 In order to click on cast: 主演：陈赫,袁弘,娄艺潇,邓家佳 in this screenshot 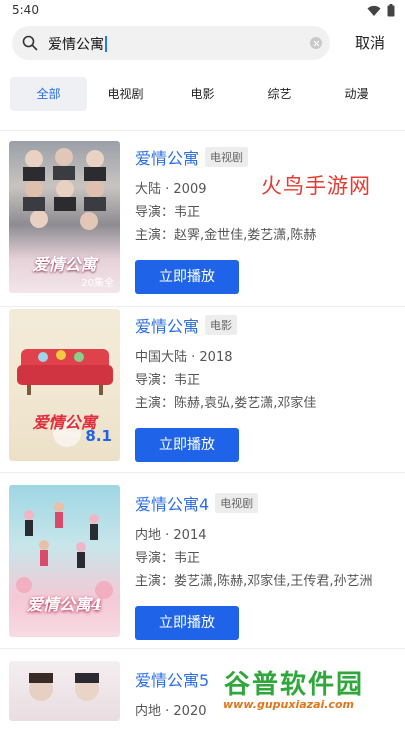, I will do `click(226, 403)`.